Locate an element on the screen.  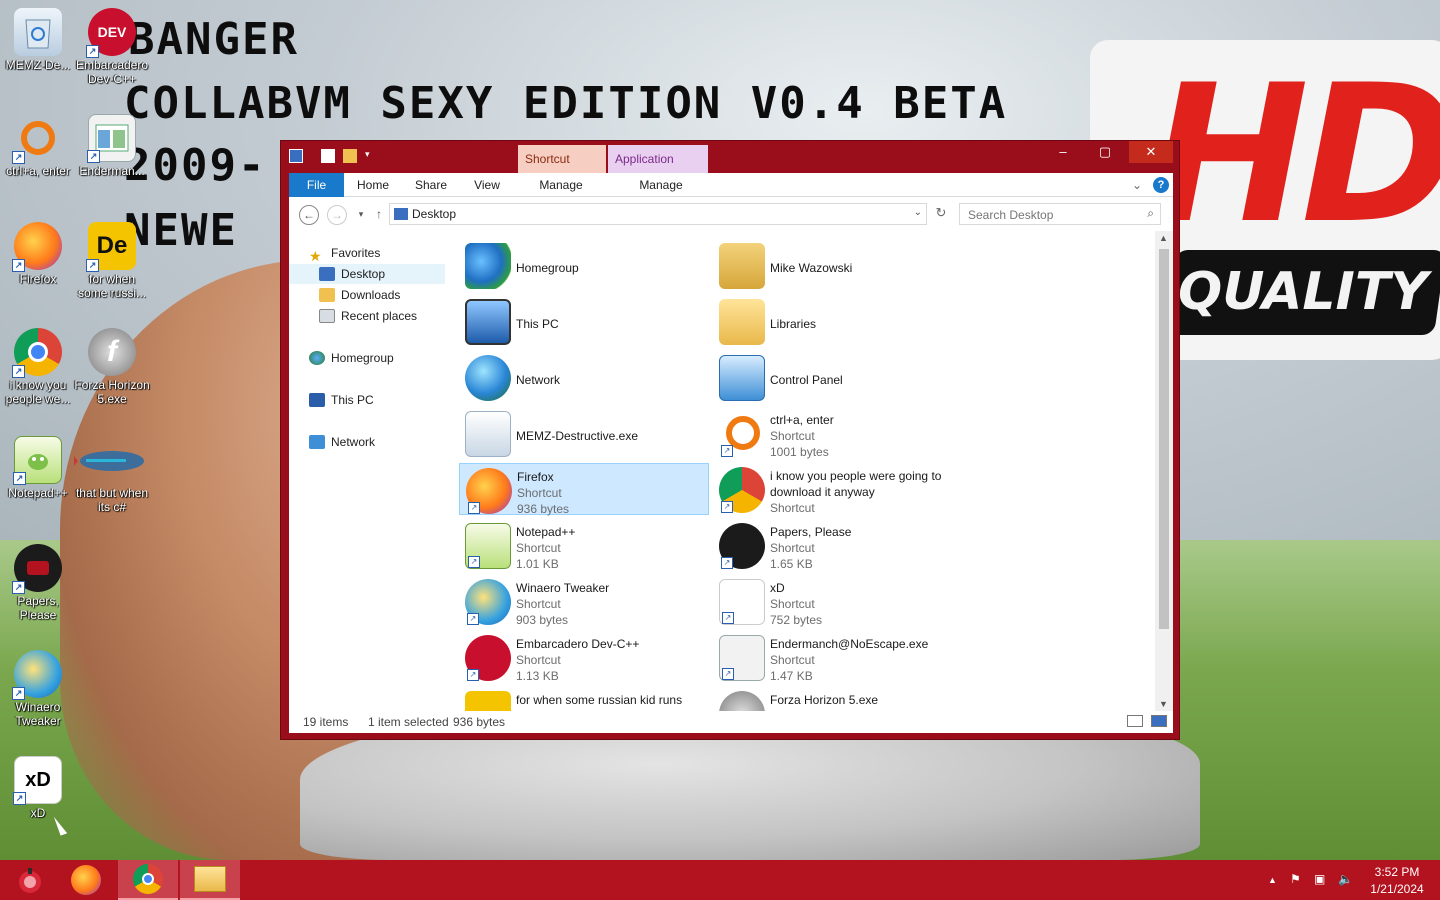
list-item: ↗ Notepad++ Shortcut 1.01 KB is located at coordinates (584, 545).